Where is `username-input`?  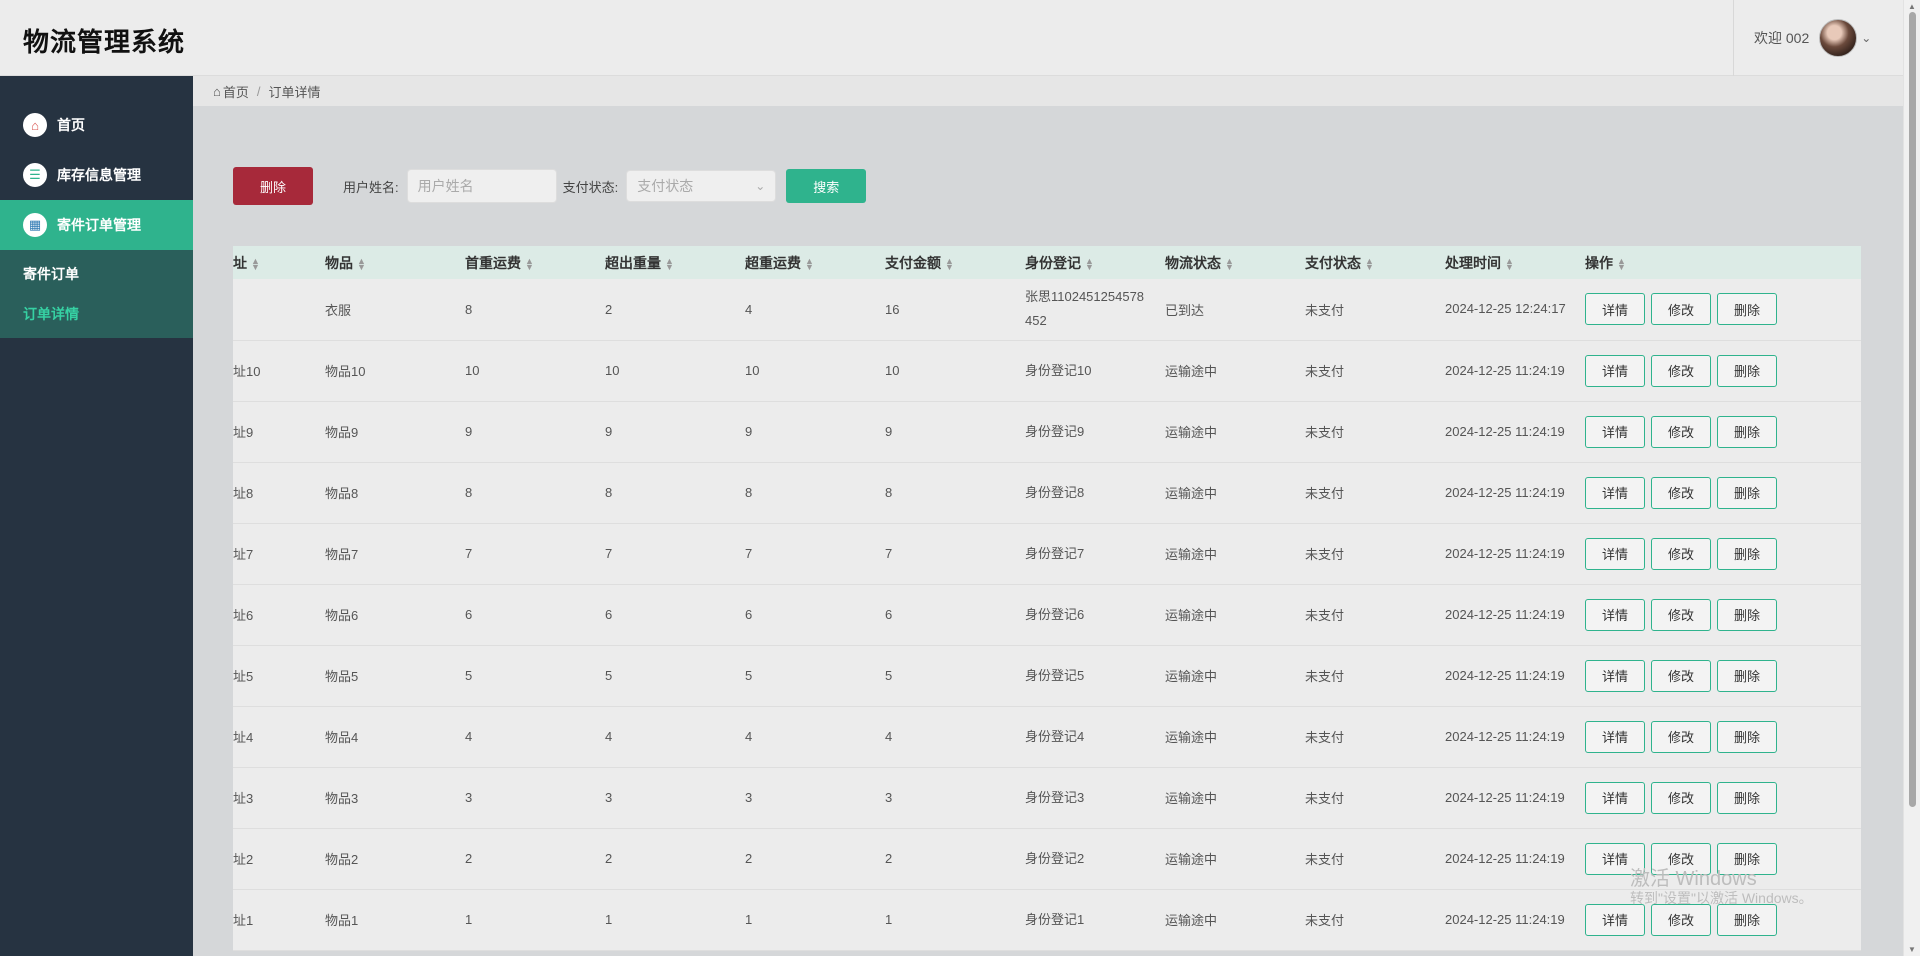
username-input is located at coordinates (481, 186).